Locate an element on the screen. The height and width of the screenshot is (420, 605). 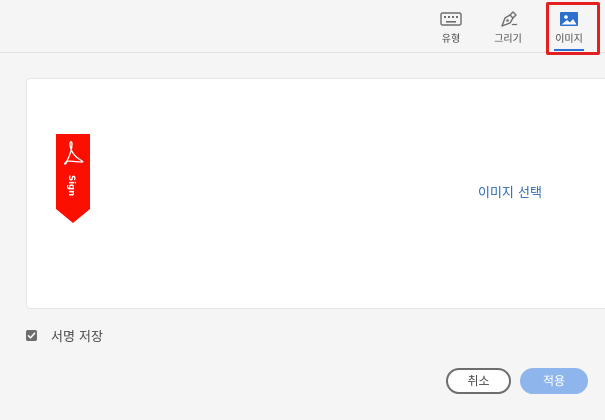
pen-icon is located at coordinates (509, 19).